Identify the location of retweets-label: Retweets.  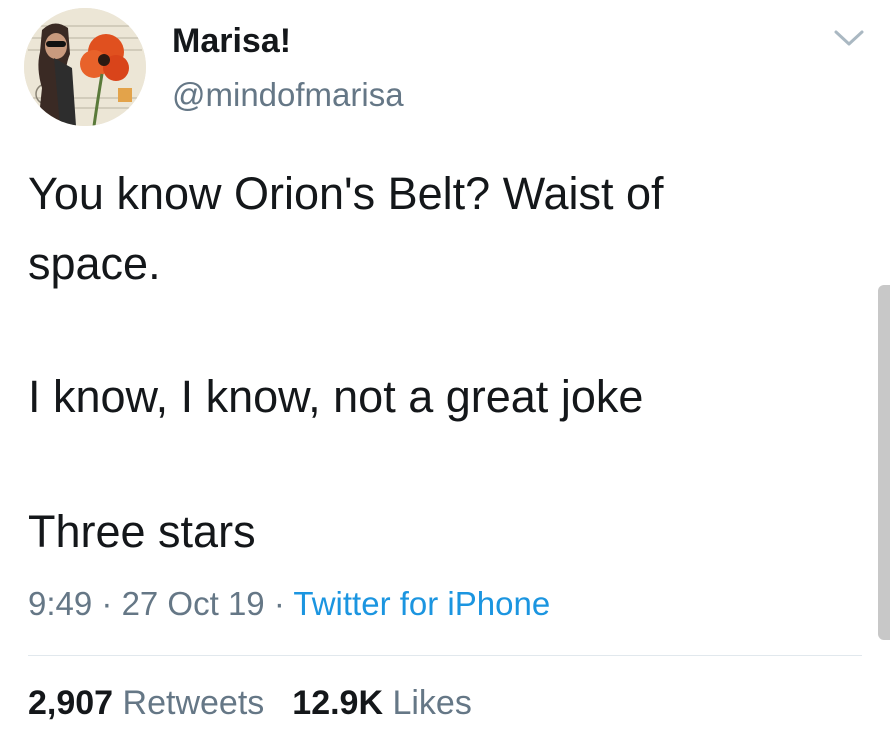
(193, 703).